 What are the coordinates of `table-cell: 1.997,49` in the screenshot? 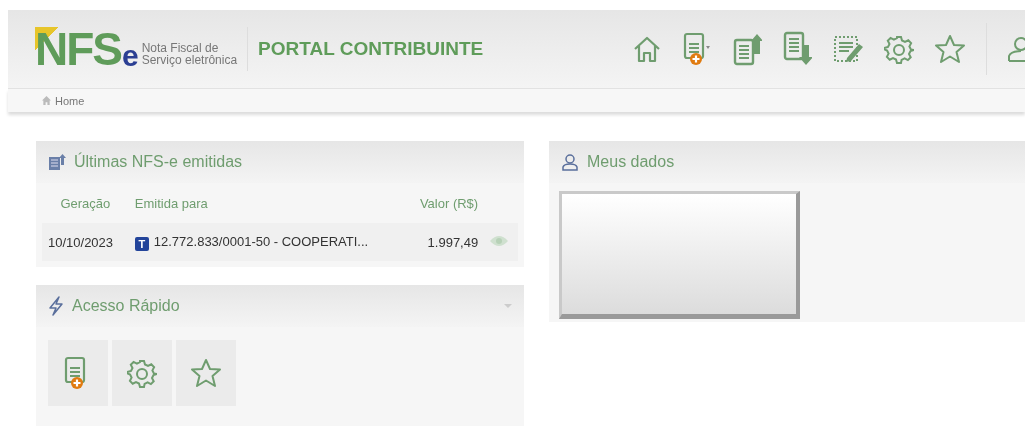 It's located at (445, 242).